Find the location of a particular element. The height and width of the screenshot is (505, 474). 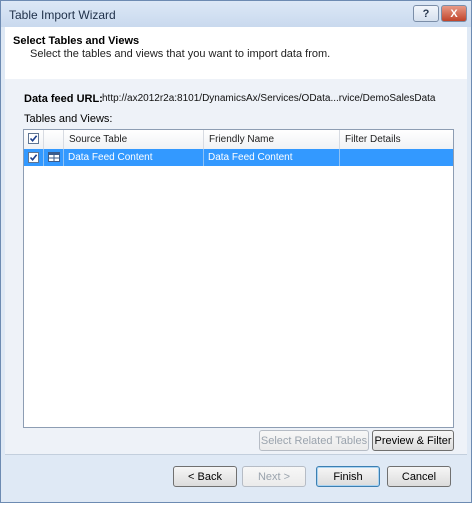

wizard-footer: < Back Next > Finish Cancel is located at coordinates (236, 477).